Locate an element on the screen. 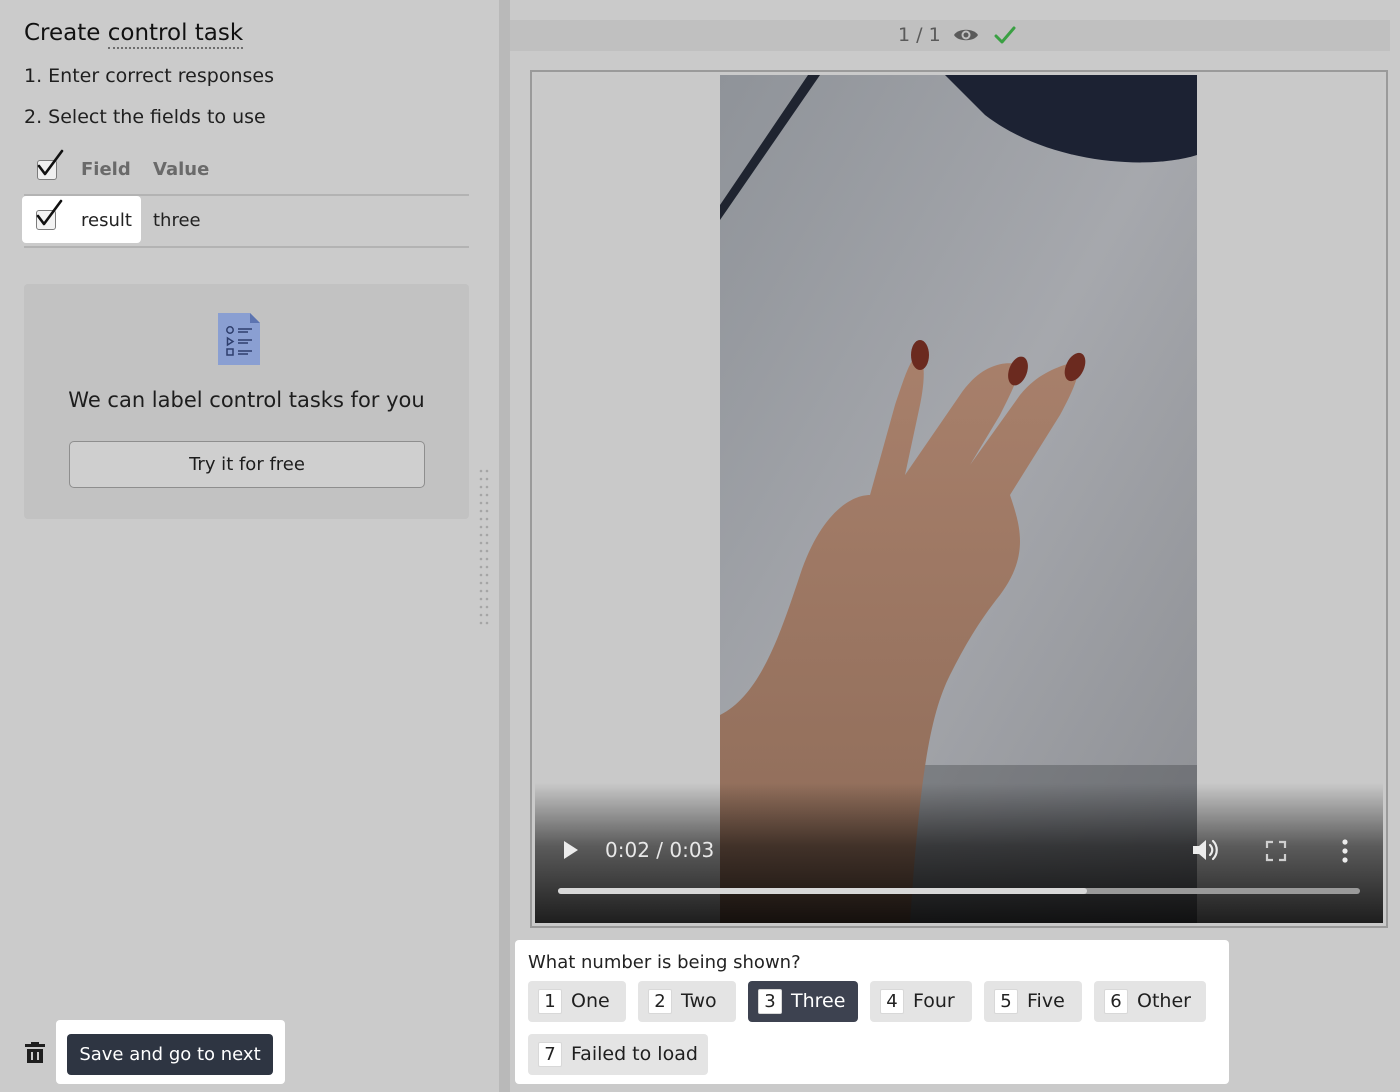 The height and width of the screenshot is (1092, 1400). save-button-container: Save and go to next is located at coordinates (170, 1052).